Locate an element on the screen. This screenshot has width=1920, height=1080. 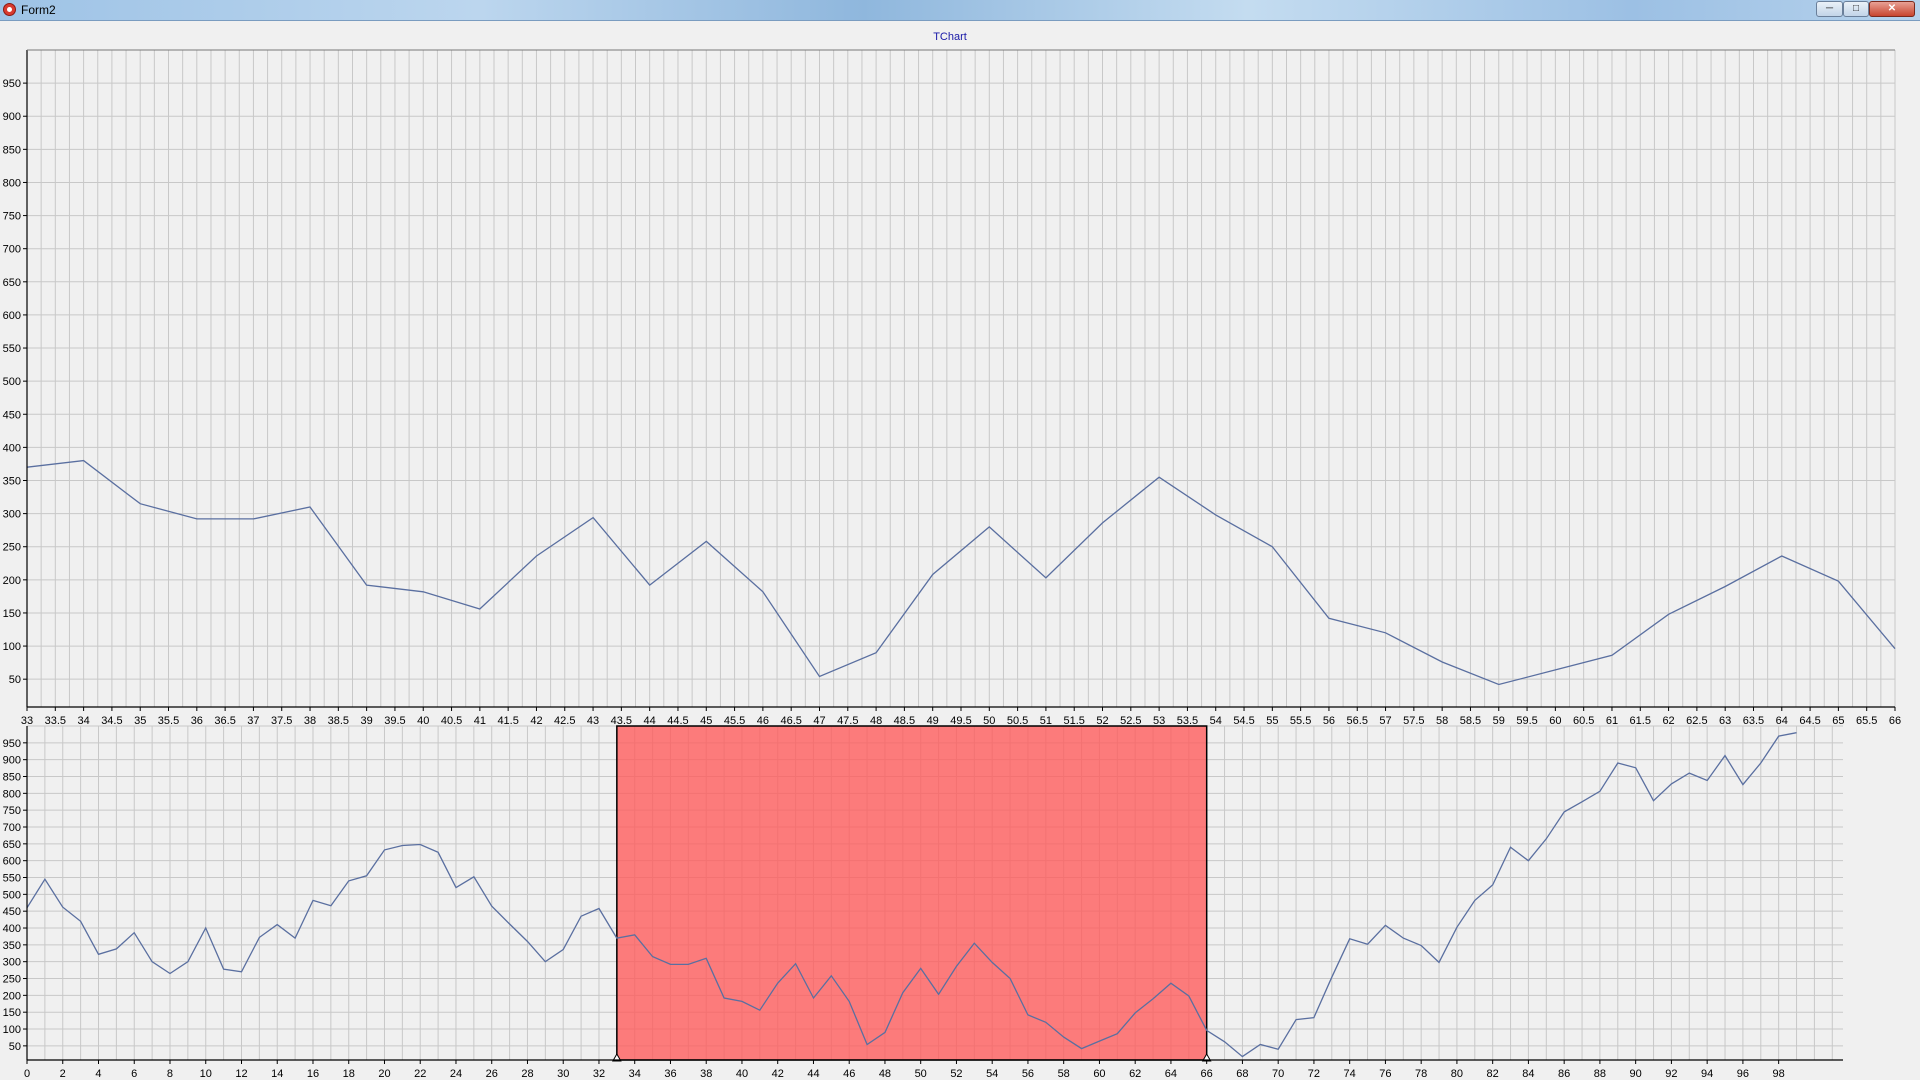
x-tick-label: 74 is located at coordinates (1350, 1074).